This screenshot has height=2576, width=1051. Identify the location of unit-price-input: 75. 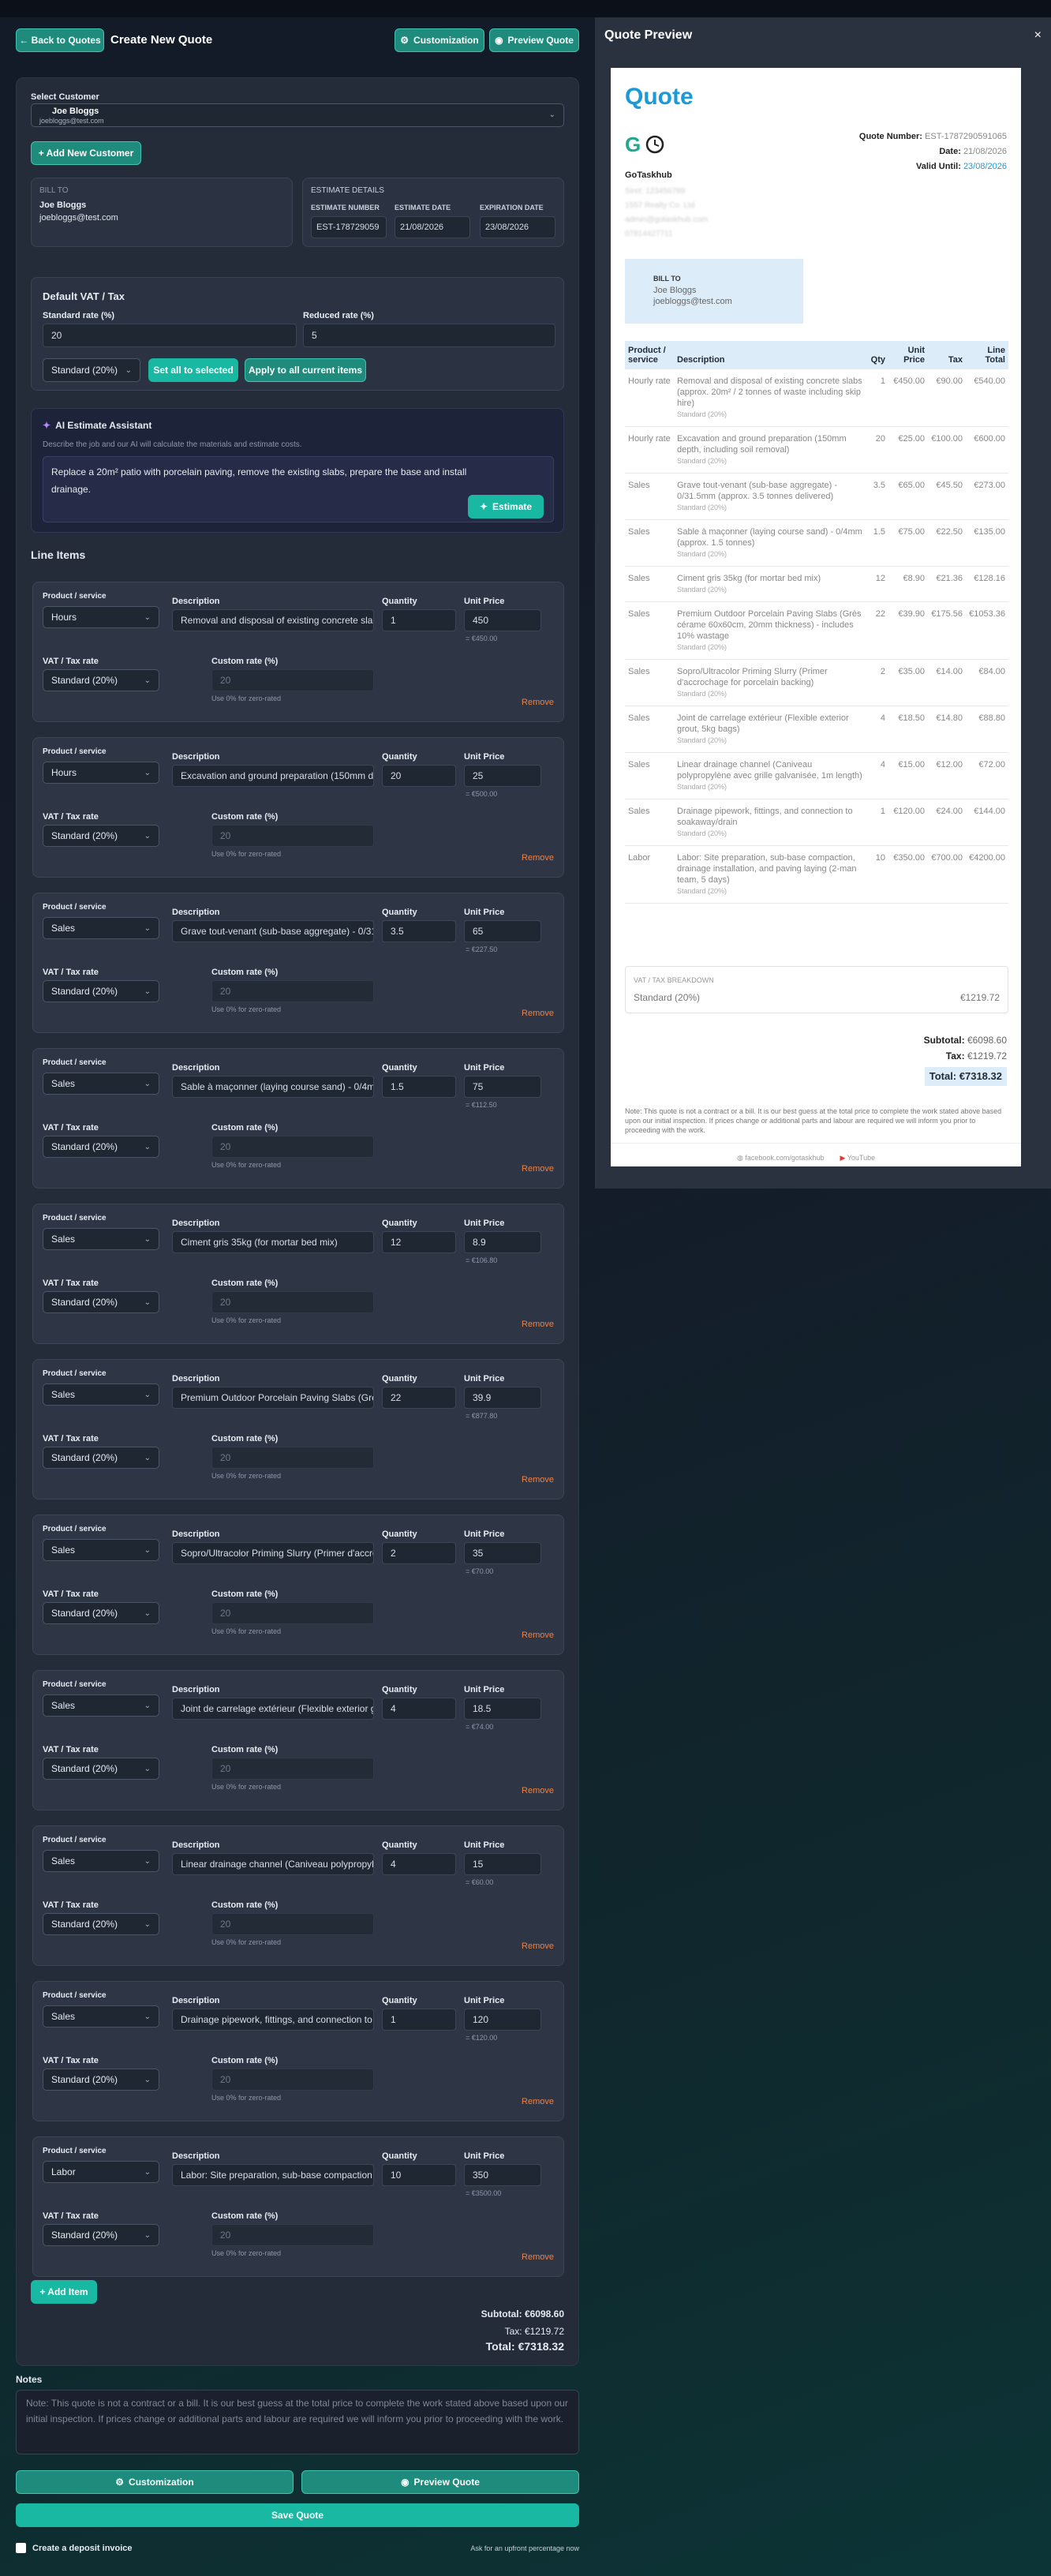
(503, 1087).